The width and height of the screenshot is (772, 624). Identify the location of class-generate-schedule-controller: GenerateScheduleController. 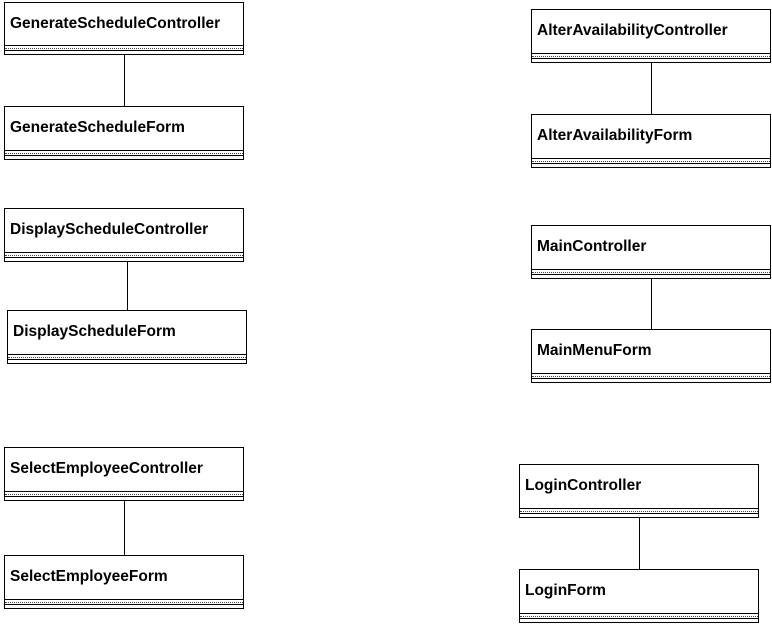
(124, 28).